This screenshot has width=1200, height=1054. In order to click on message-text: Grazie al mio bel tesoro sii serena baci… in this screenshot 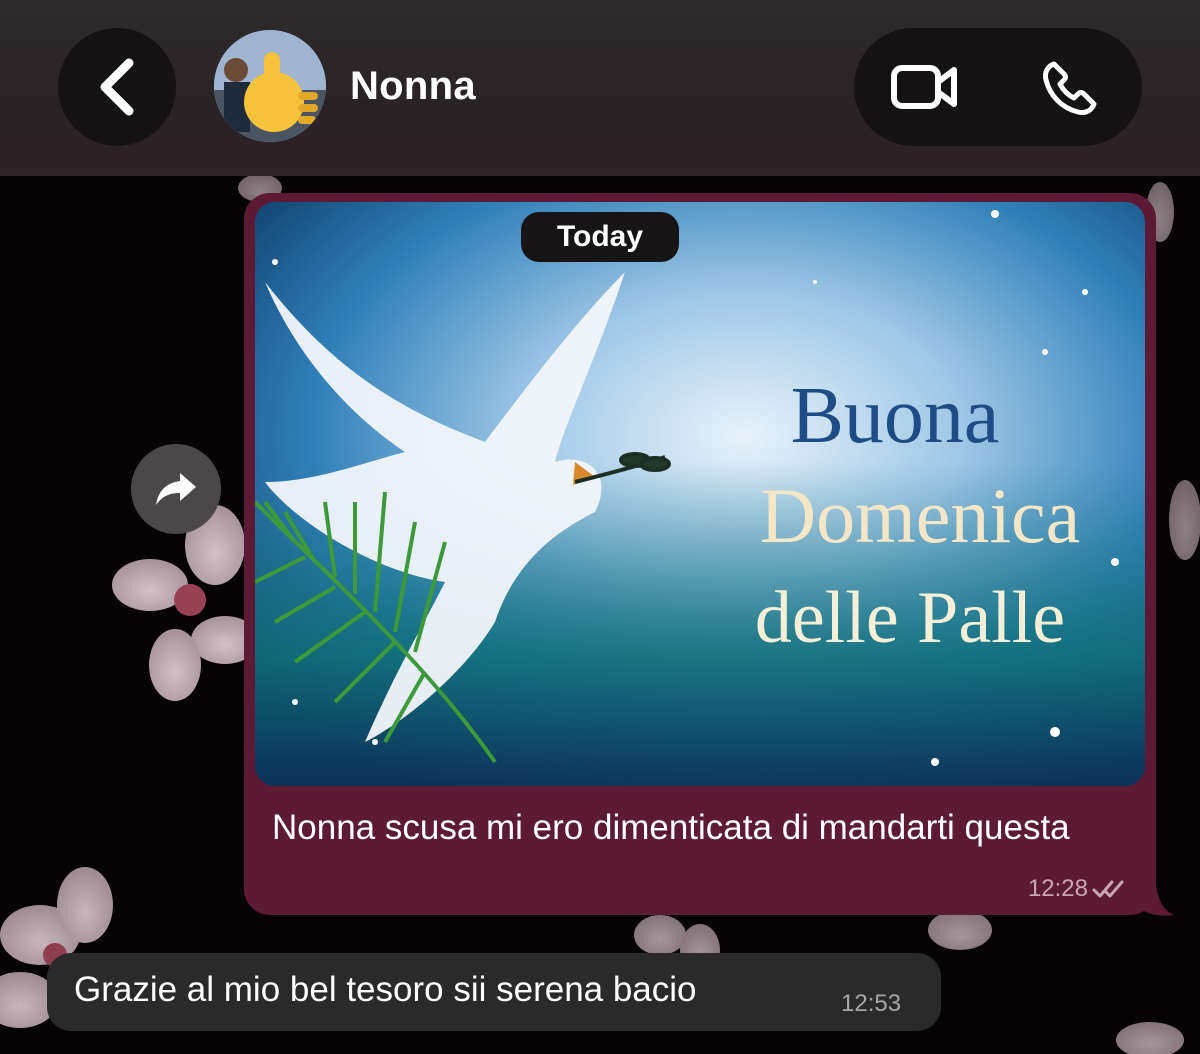, I will do `click(385, 989)`.